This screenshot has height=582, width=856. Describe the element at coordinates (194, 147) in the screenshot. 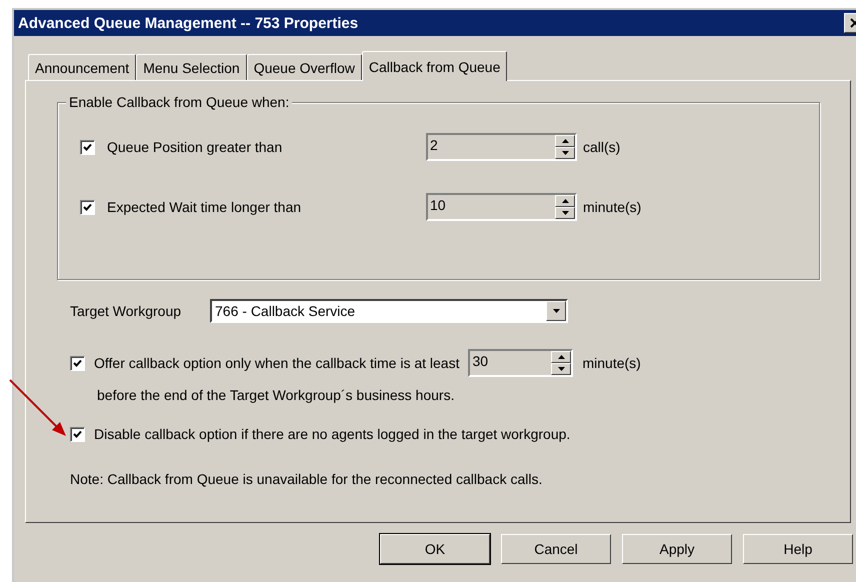

I see `checkbox-label: Queue Position greater than` at that location.